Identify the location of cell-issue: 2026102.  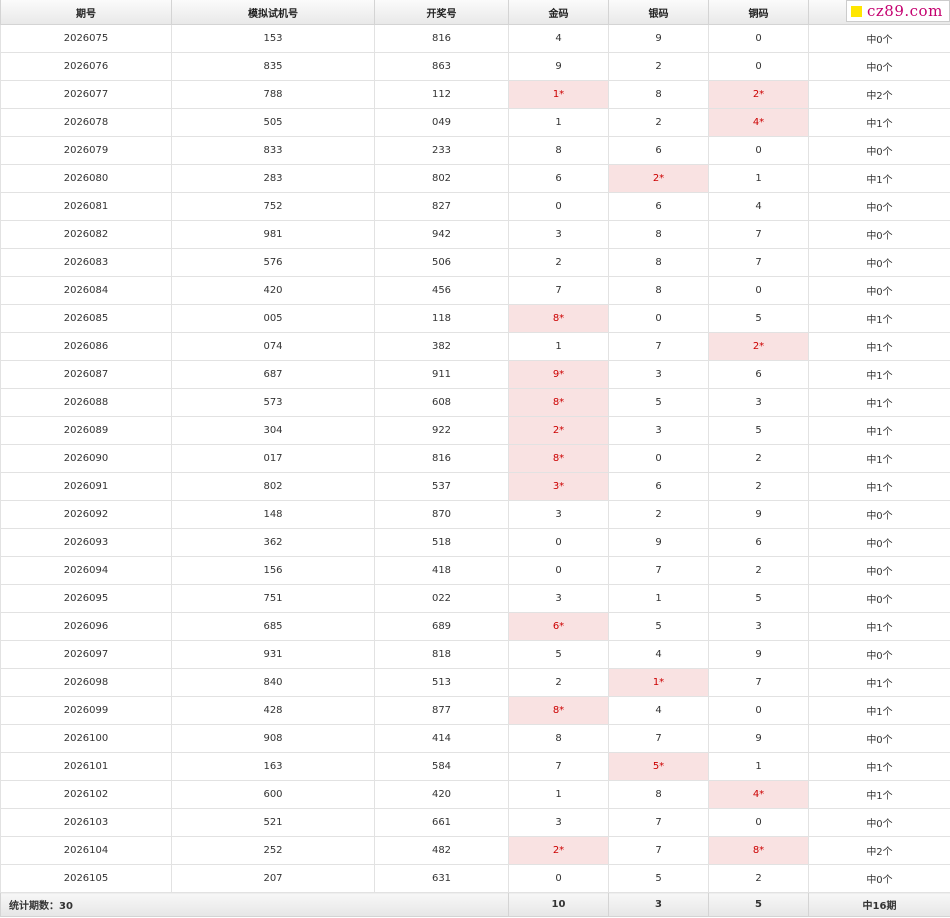
(86, 794).